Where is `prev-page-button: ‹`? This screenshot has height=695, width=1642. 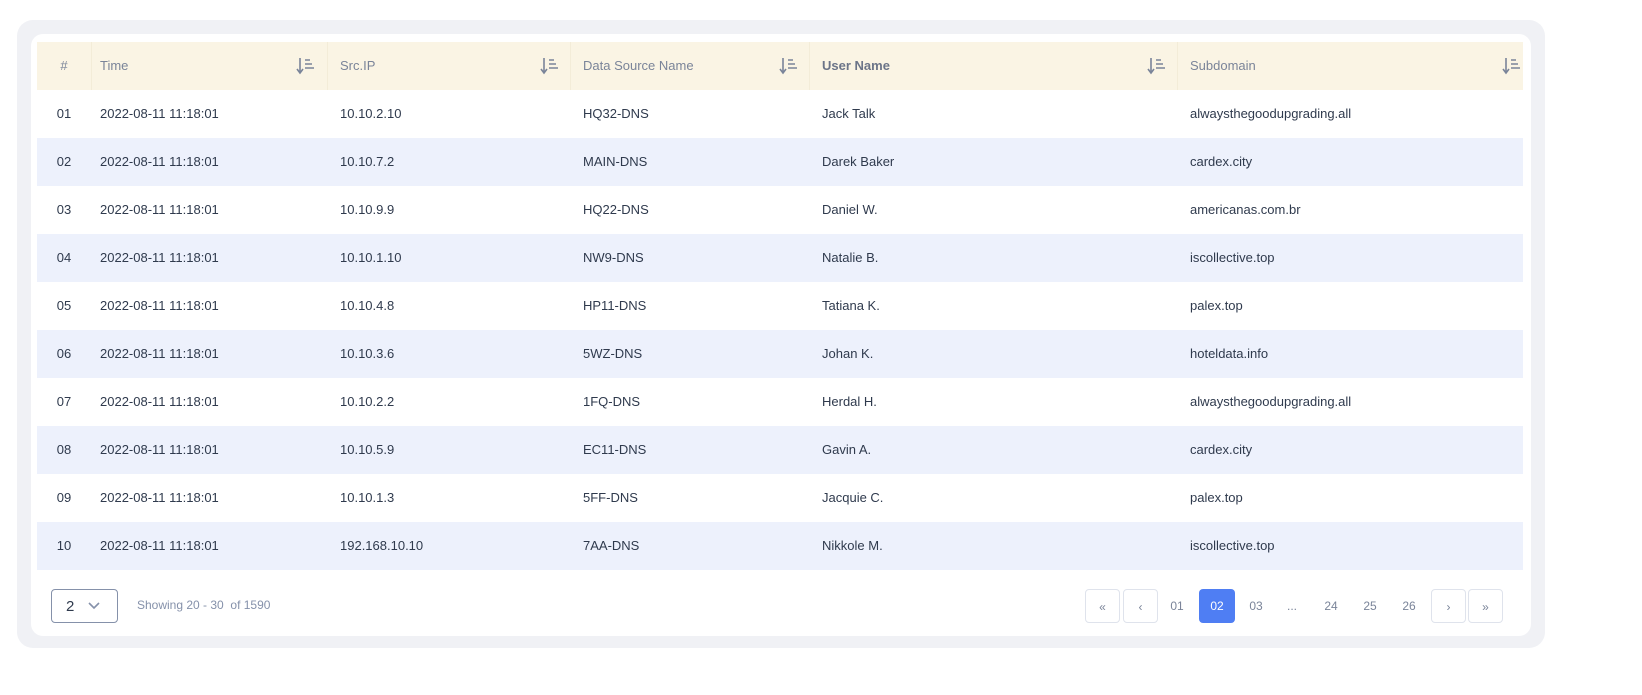 prev-page-button: ‹ is located at coordinates (1140, 606).